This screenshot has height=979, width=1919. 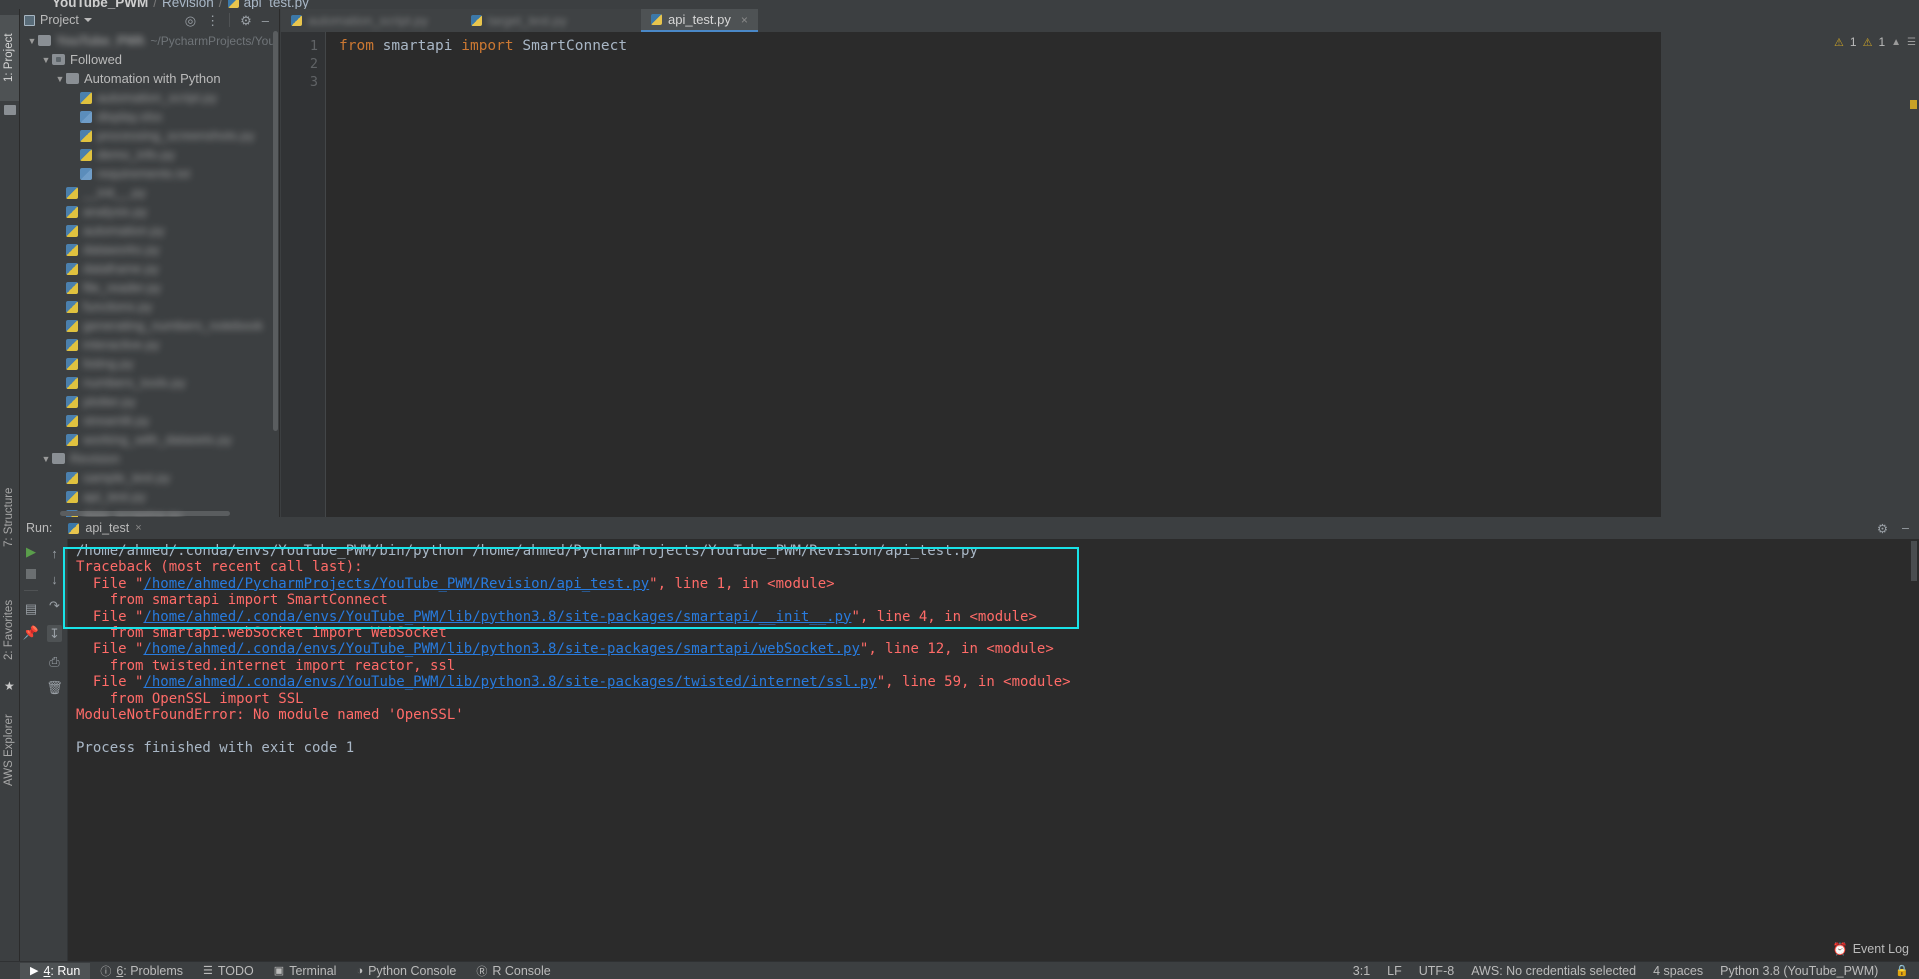 I want to click on layout-button: ▤, so click(x=31, y=608).